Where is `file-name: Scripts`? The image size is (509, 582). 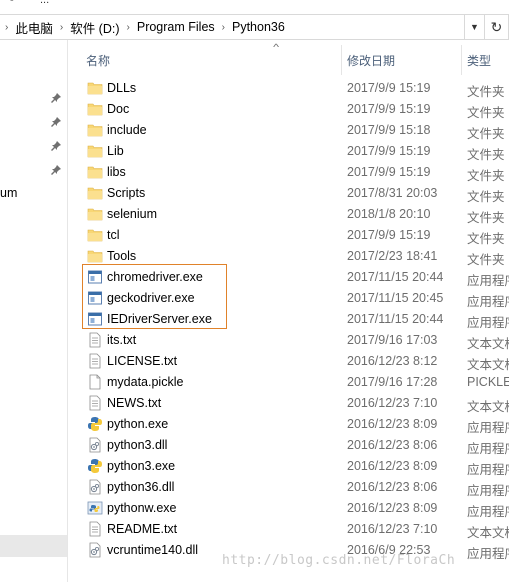
file-name: Scripts is located at coordinates (126, 193).